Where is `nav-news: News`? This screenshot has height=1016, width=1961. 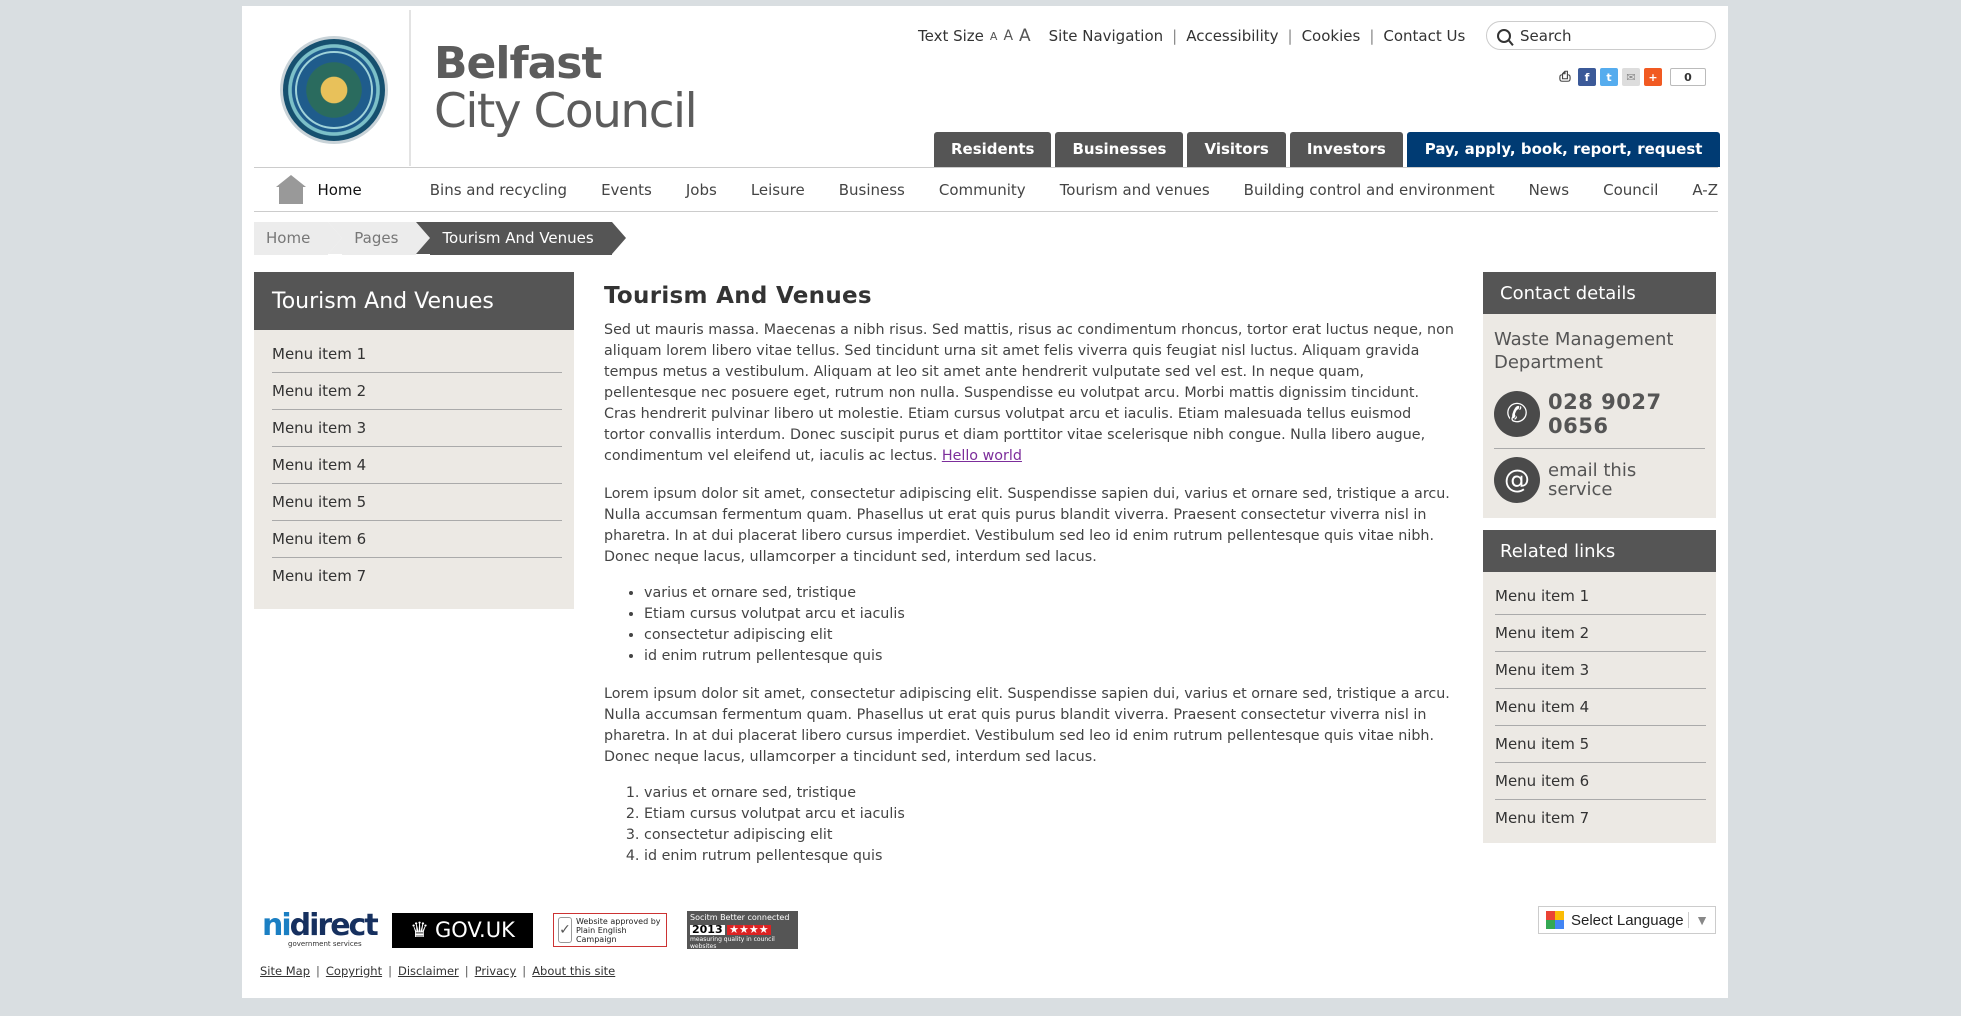
nav-news: News is located at coordinates (1549, 190).